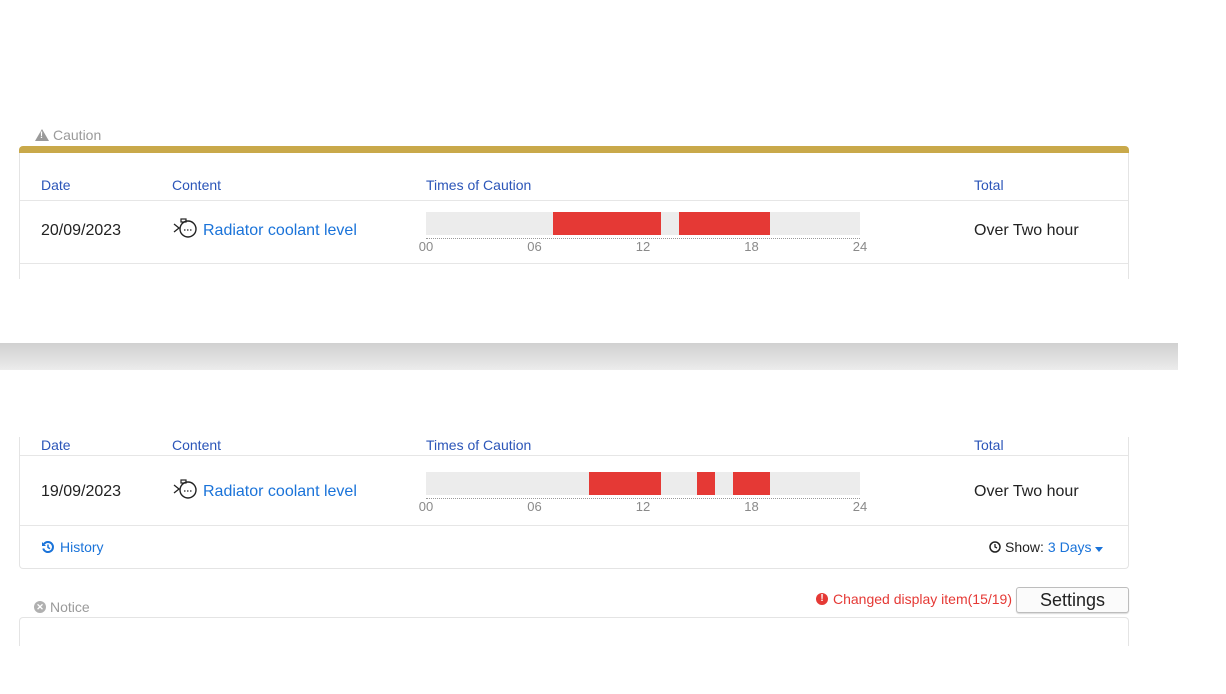  I want to click on caution-tab-label: Caution, so click(77, 135).